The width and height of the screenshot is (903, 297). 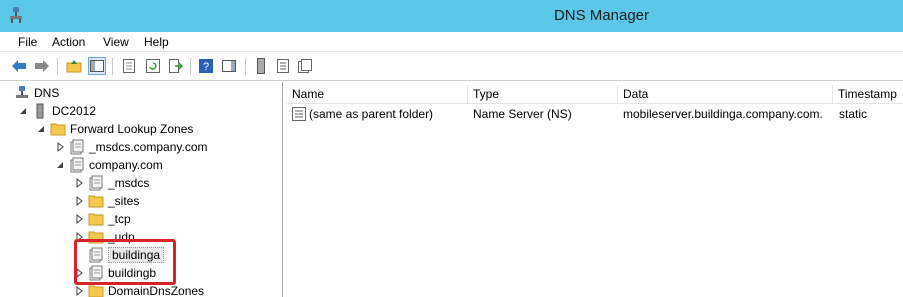 I want to click on export-list-button, so click(x=176, y=66).